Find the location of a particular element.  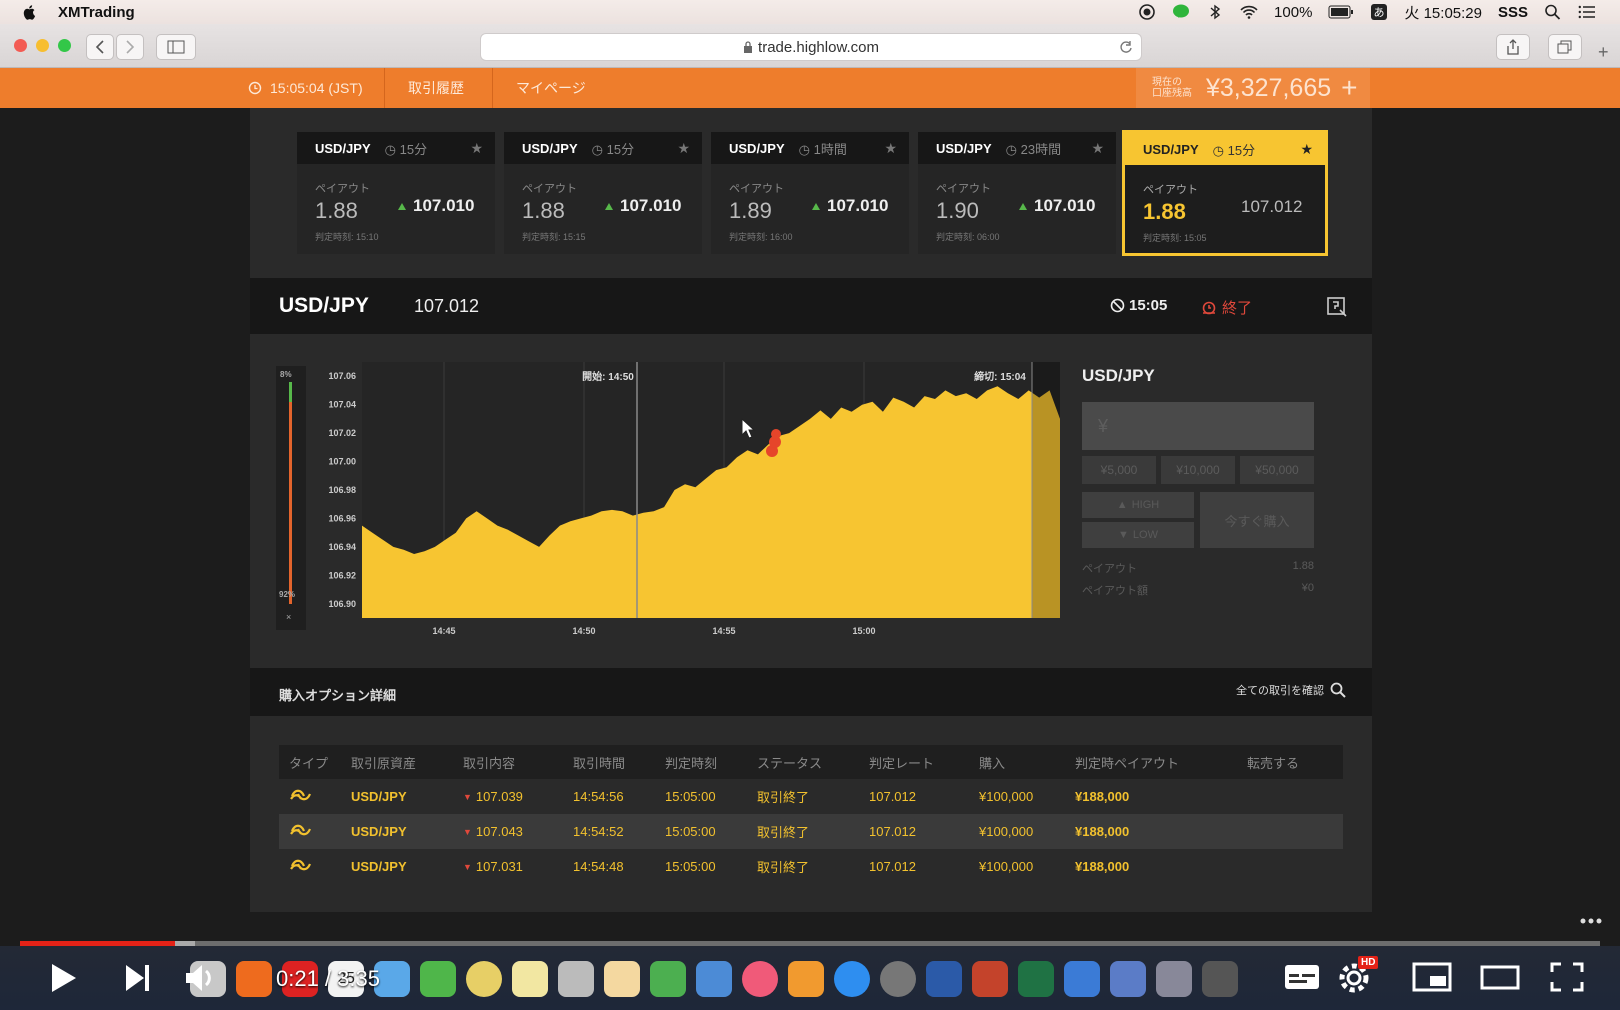

asset-price: 107.012 is located at coordinates (447, 306).